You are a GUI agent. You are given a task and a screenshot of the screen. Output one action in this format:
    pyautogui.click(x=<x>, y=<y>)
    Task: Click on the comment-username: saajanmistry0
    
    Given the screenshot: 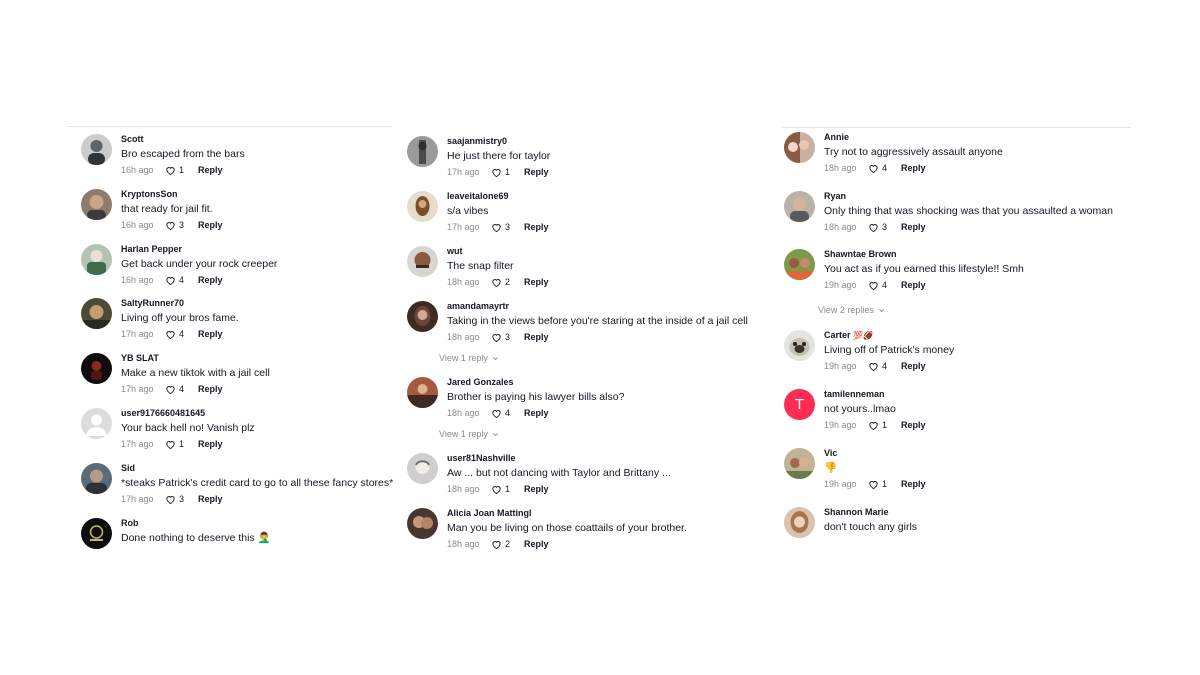 What is the action you would take?
    pyautogui.click(x=498, y=141)
    